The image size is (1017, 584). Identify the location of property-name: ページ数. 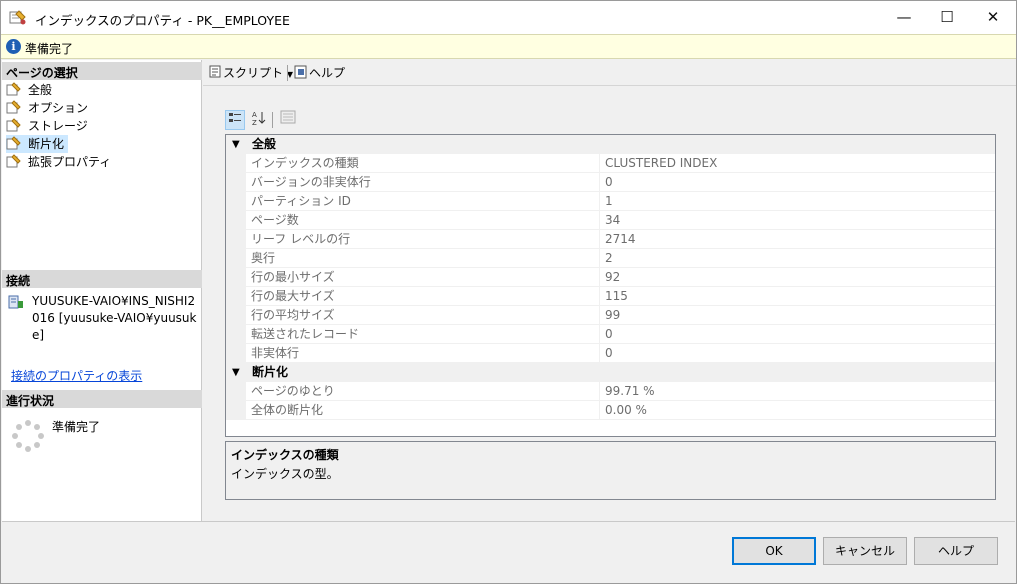
(423, 220).